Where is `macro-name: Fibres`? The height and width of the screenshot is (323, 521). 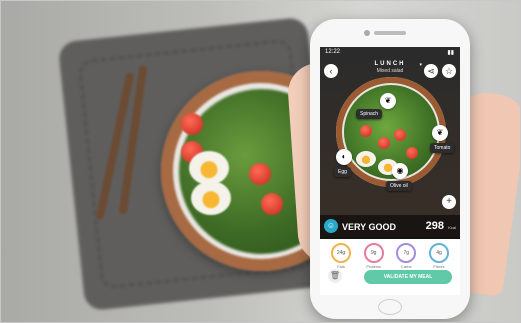
macro-name: Fibres is located at coordinates (439, 266).